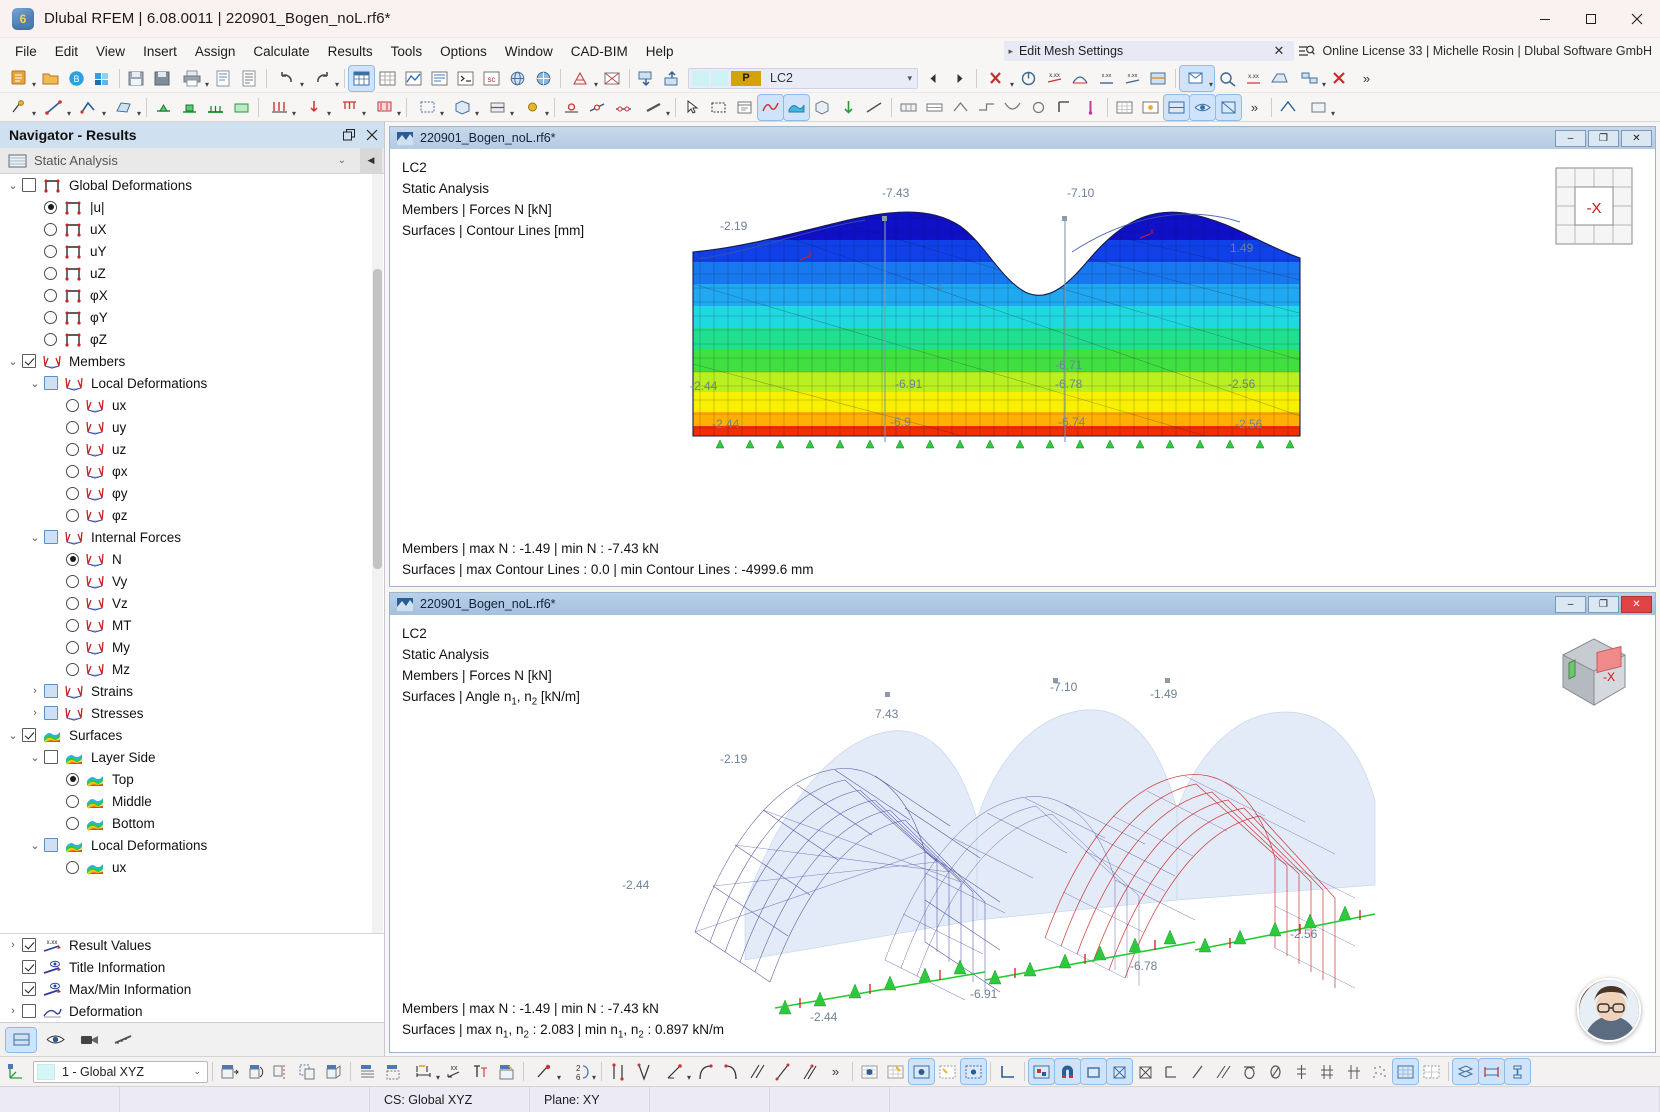 The width and height of the screenshot is (1660, 1112). Describe the element at coordinates (973, 1071) in the screenshot. I see `snap-point-button` at that location.